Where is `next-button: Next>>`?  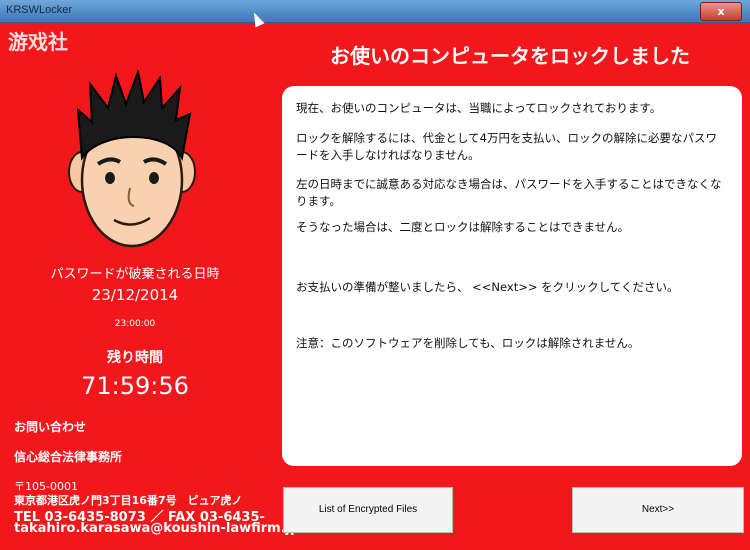 next-button: Next>> is located at coordinates (658, 510).